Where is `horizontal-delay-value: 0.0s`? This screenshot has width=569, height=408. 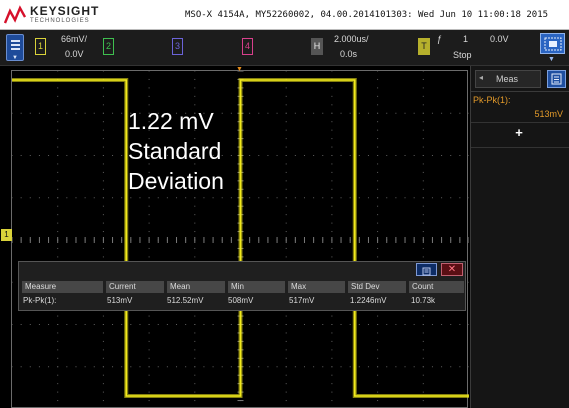
horizontal-delay-value: 0.0s is located at coordinates (348, 54).